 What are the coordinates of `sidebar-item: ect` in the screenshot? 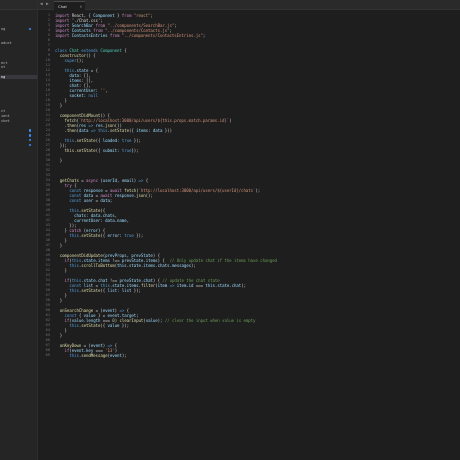 It's located at (18, 62).